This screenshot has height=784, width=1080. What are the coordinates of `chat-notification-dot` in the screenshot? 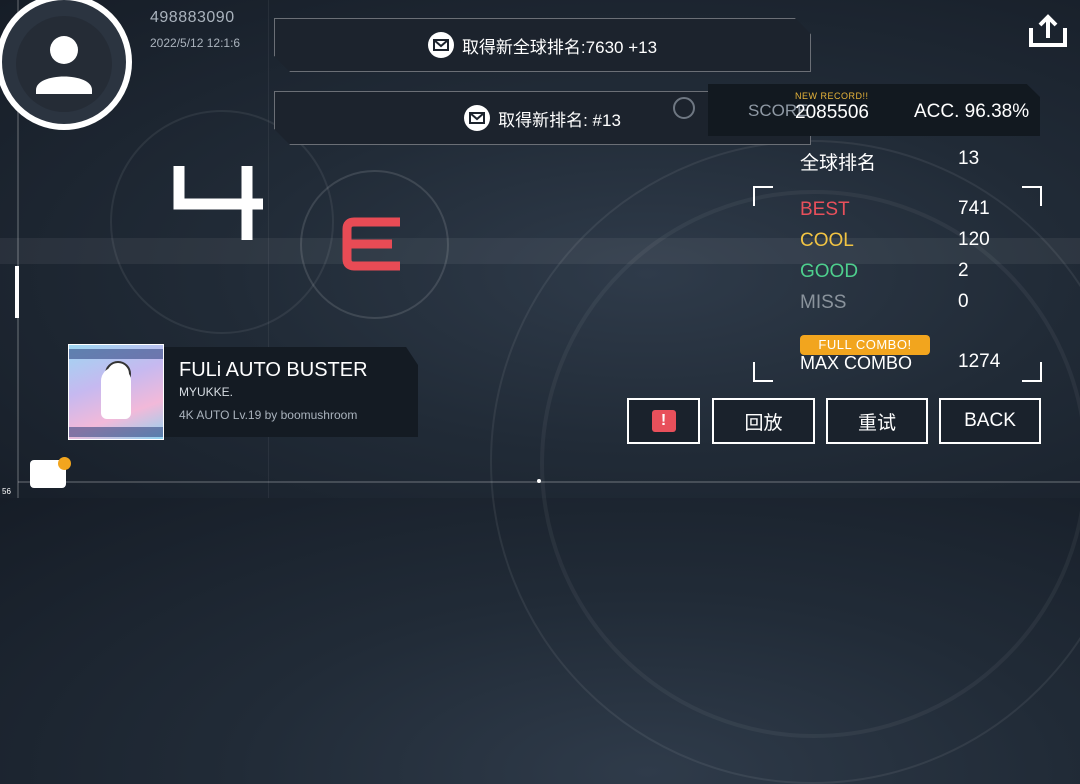 It's located at (64, 463).